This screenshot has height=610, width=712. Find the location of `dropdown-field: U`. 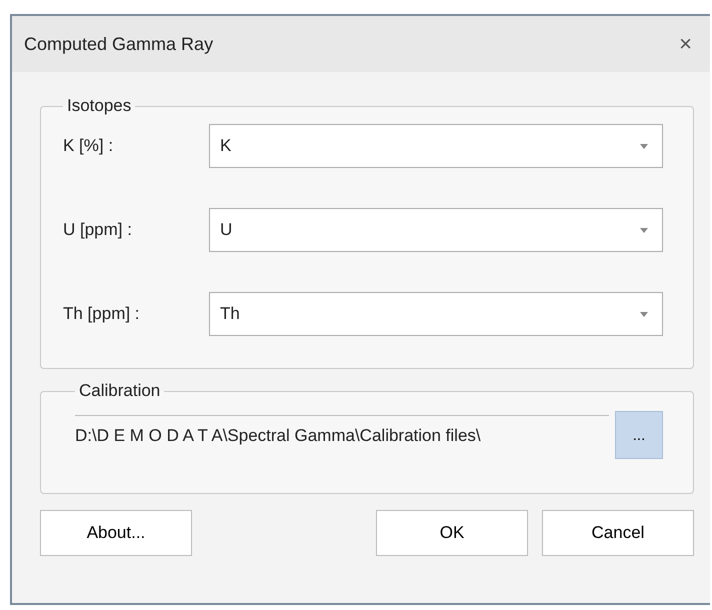

dropdown-field: U is located at coordinates (436, 230).